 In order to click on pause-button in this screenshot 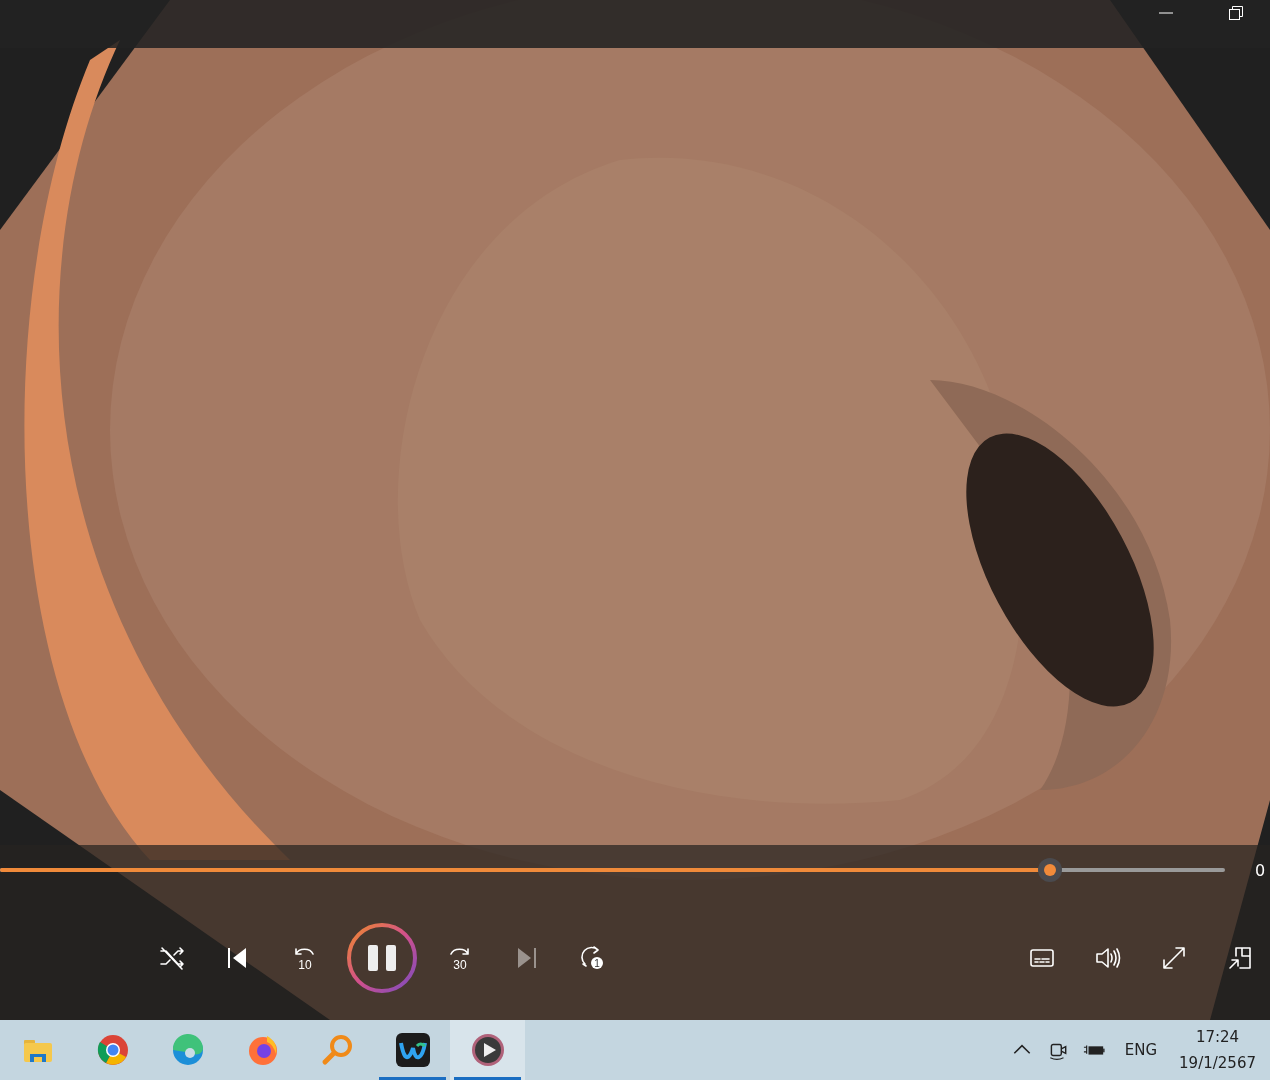, I will do `click(382, 958)`.